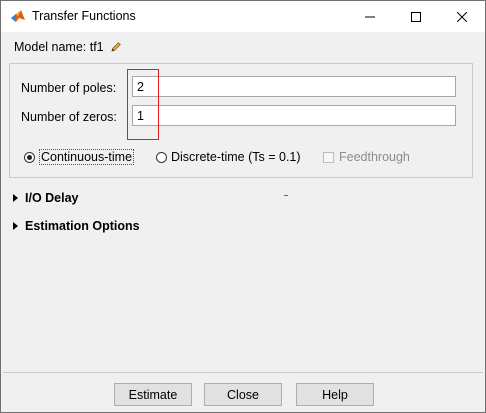  What do you see at coordinates (243, 394) in the screenshot?
I see `close-button: Close` at bounding box center [243, 394].